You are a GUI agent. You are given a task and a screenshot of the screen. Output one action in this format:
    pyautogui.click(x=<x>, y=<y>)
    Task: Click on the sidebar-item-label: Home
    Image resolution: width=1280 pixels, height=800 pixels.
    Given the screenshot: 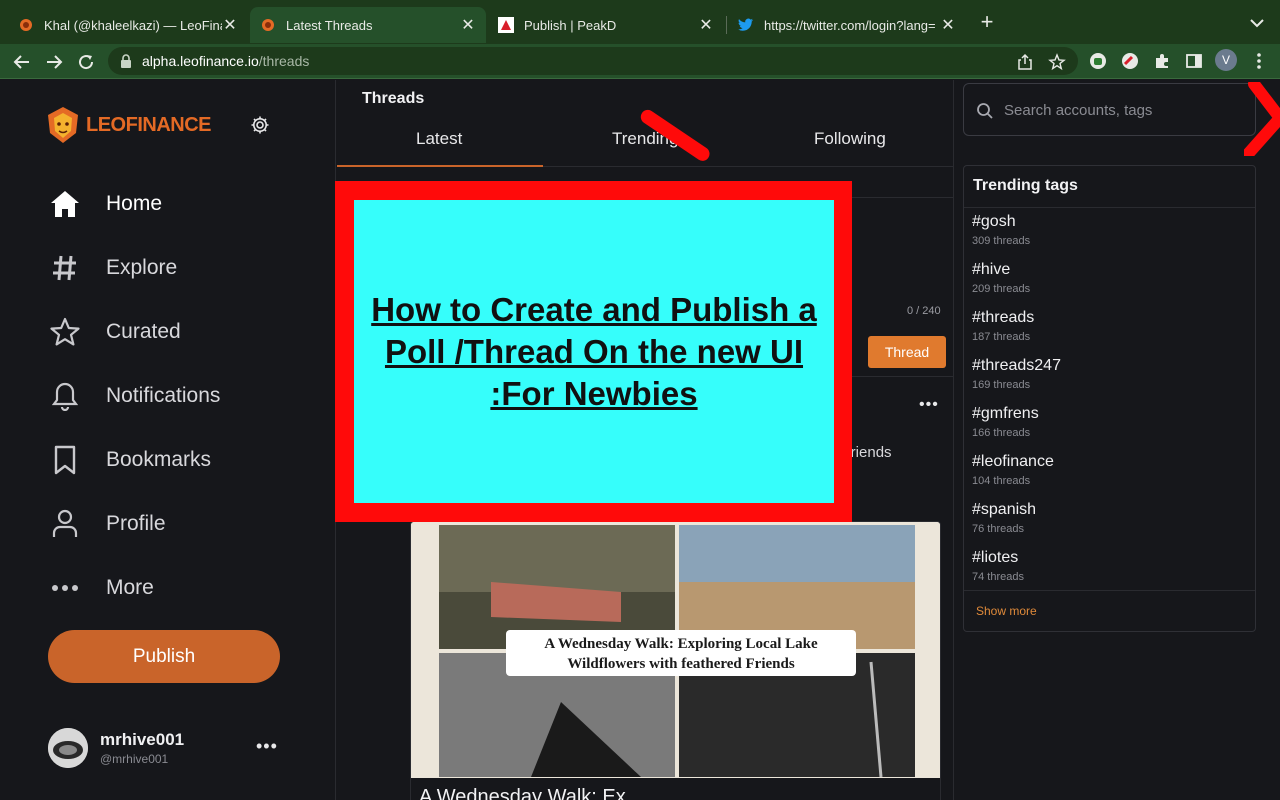 What is the action you would take?
    pyautogui.click(x=134, y=203)
    